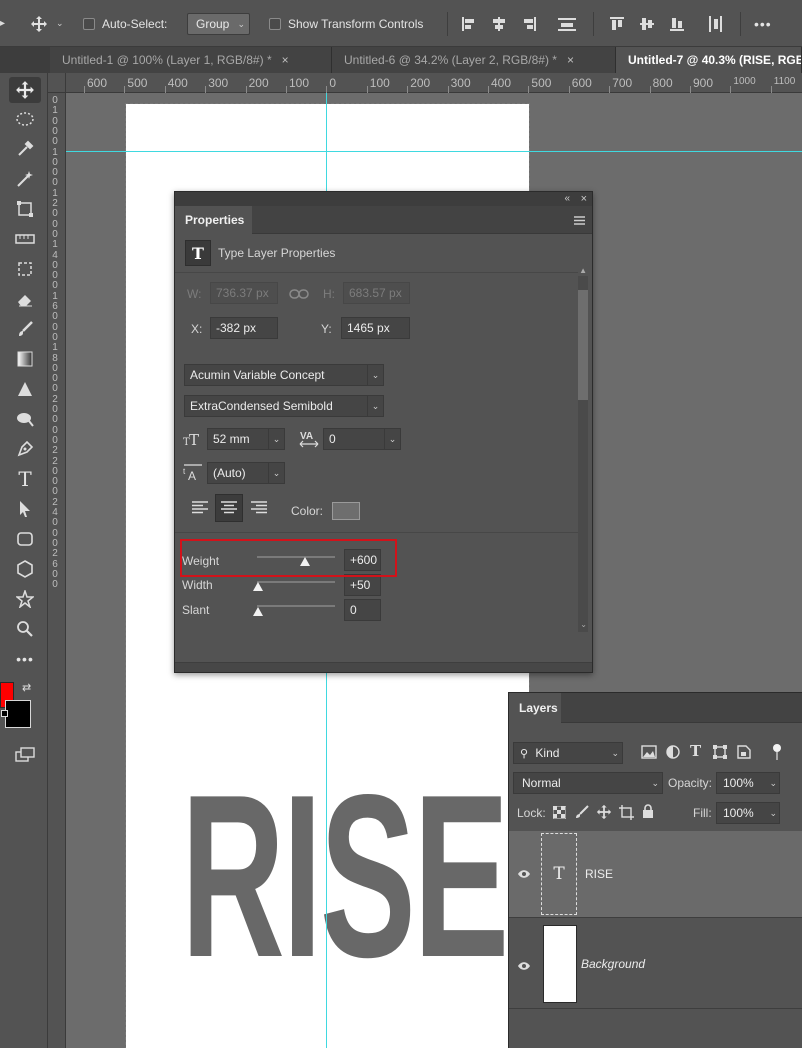  Describe the element at coordinates (649, 753) in the screenshot. I see `filter-pixel-icon` at that location.